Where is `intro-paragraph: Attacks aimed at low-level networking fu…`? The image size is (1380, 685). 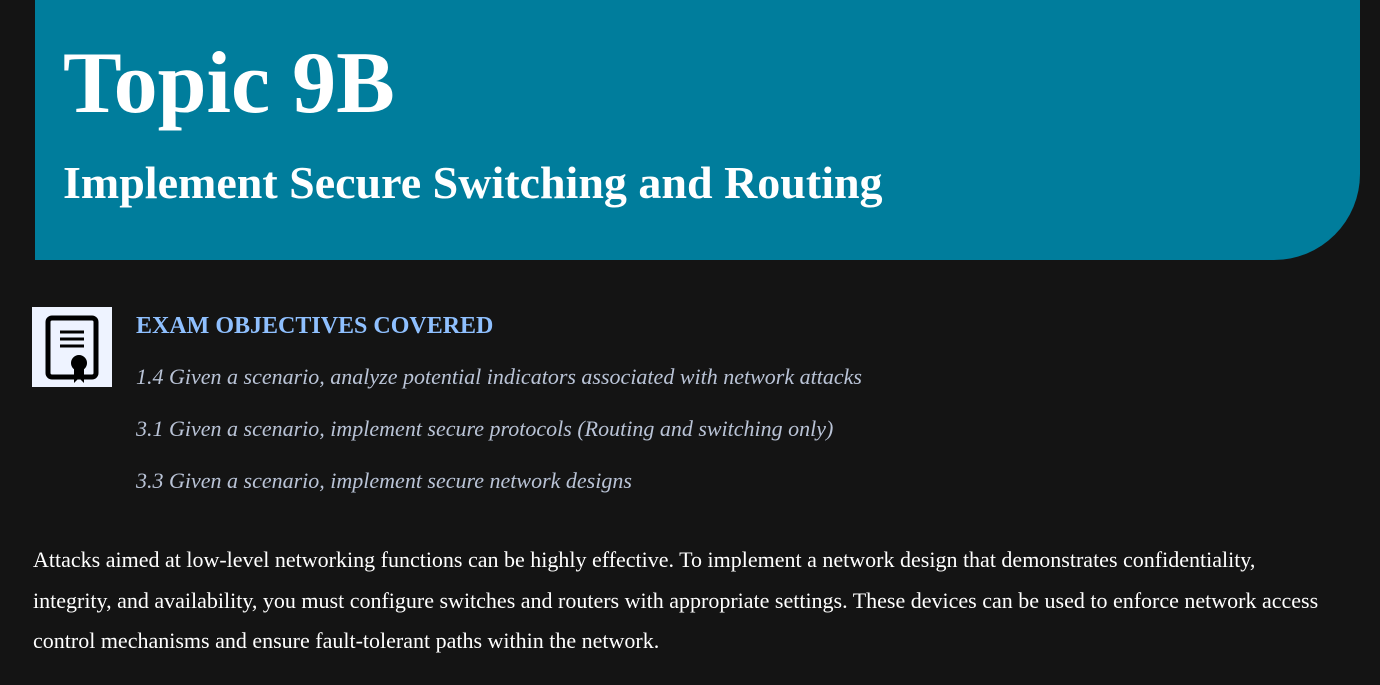
intro-paragraph: Attacks aimed at low-level networking fu… is located at coordinates (676, 600).